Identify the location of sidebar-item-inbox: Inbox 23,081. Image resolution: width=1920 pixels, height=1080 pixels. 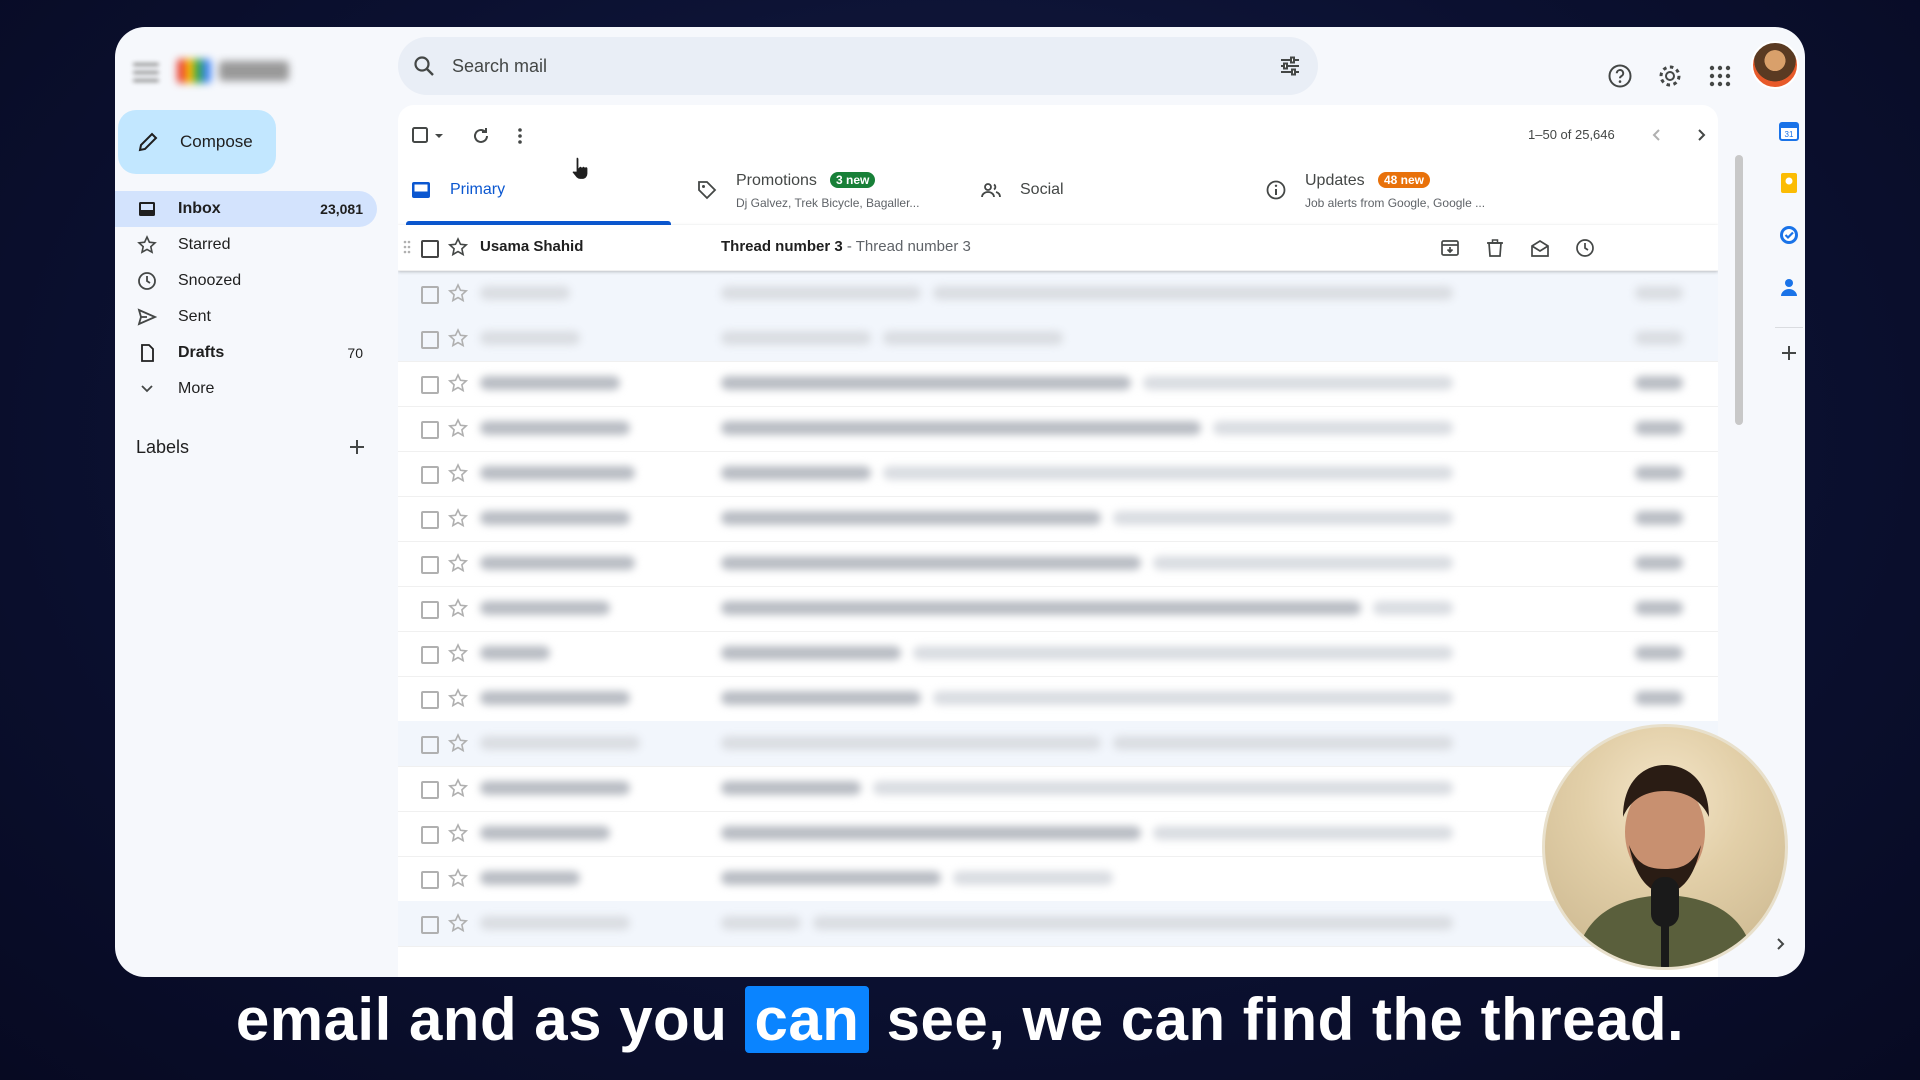
(246, 209).